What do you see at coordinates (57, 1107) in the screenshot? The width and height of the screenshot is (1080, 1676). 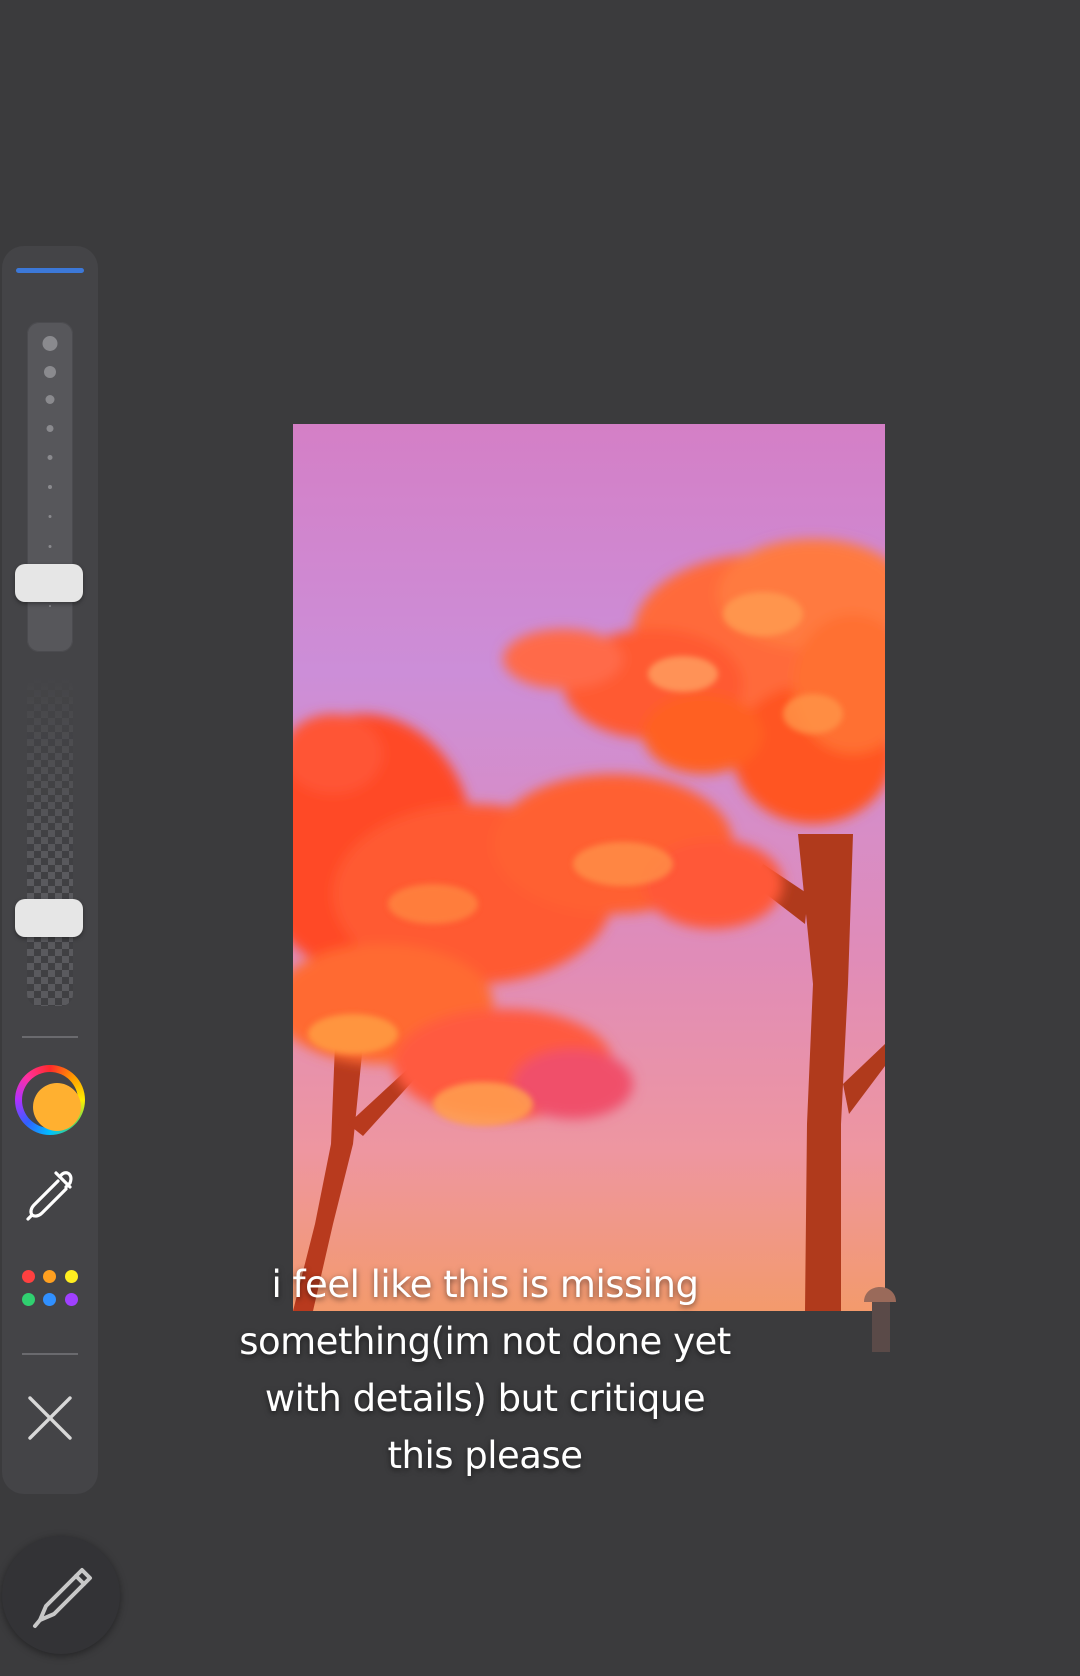 I see `current-color-swatch` at bounding box center [57, 1107].